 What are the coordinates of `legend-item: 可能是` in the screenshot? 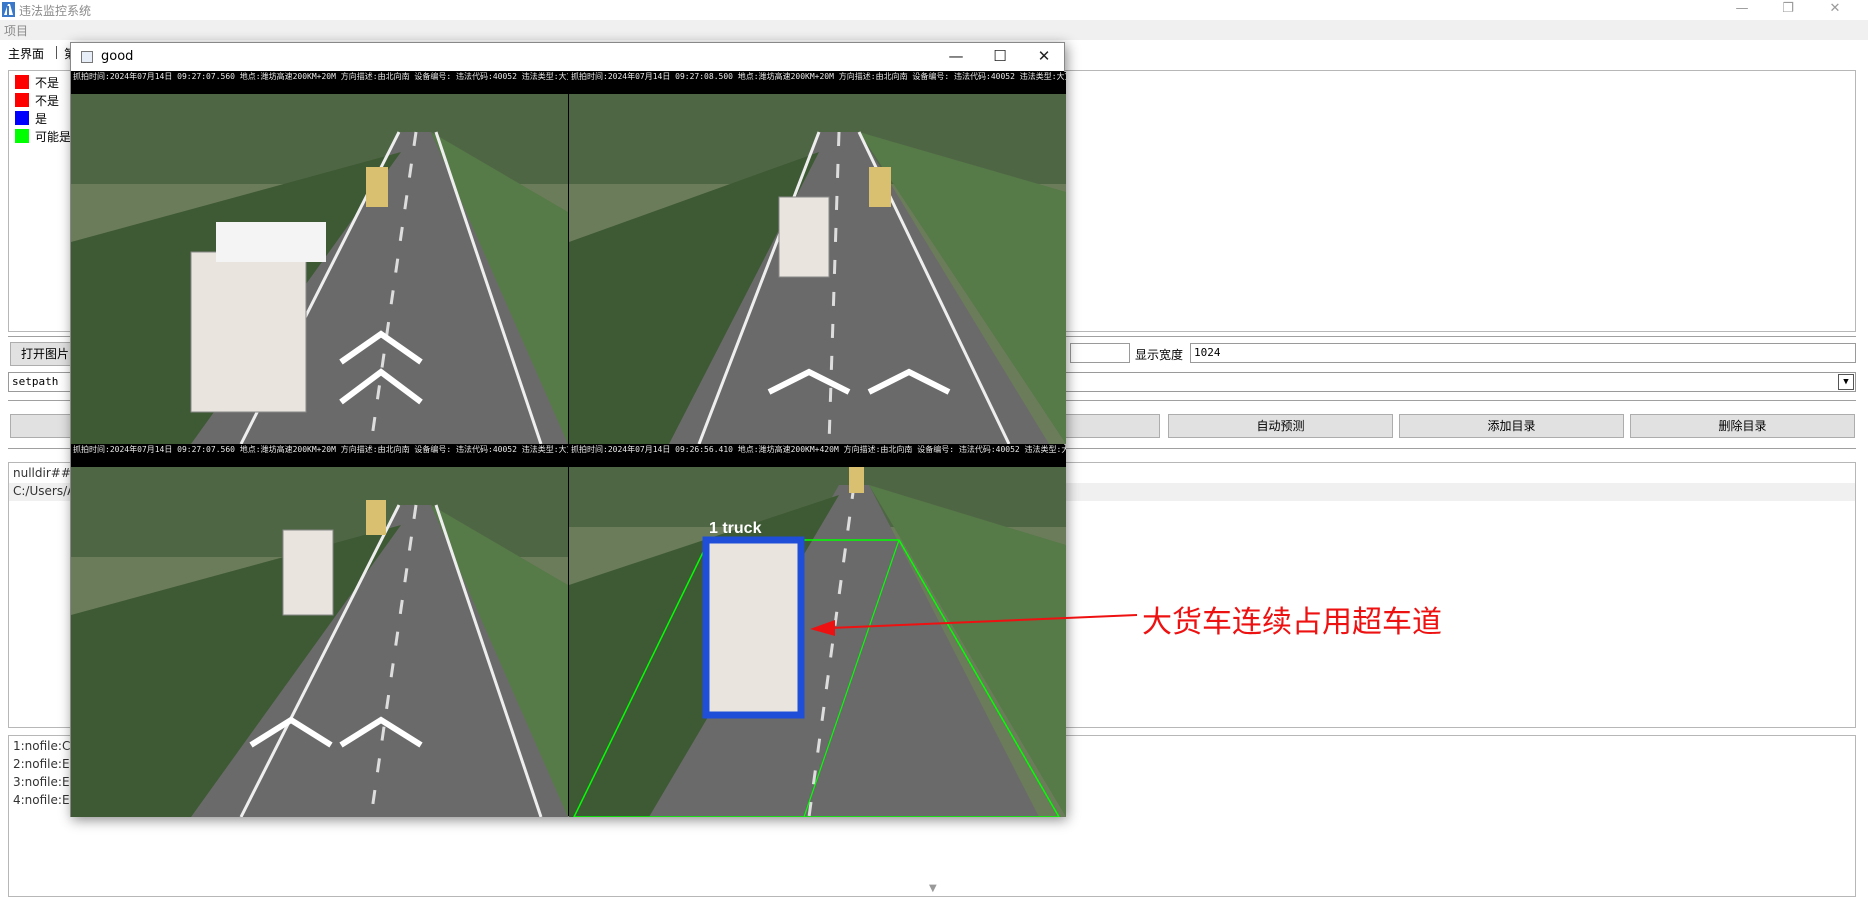 It's located at (43, 136).